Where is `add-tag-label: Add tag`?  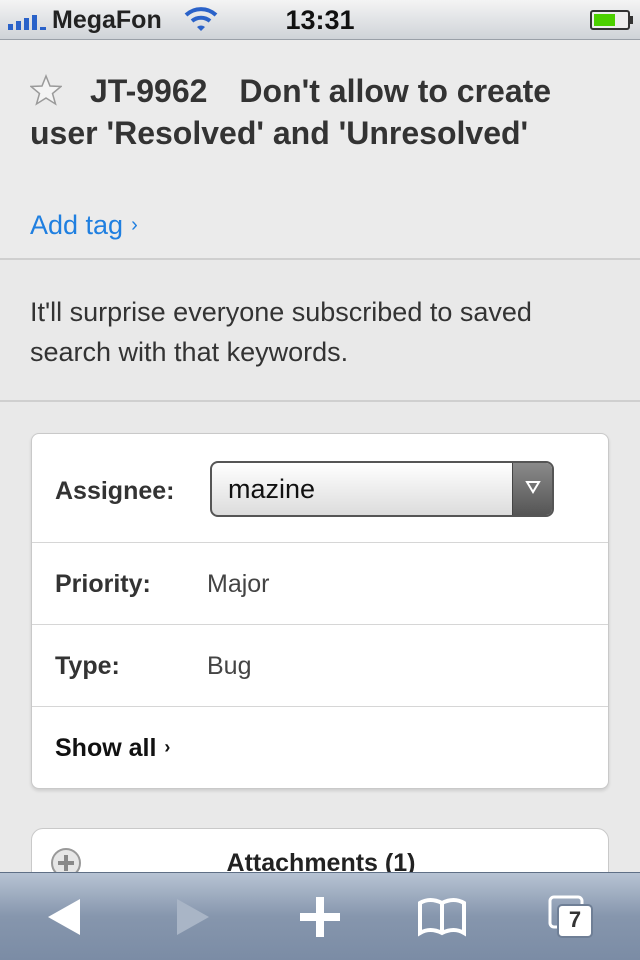
add-tag-label: Add tag is located at coordinates (77, 225).